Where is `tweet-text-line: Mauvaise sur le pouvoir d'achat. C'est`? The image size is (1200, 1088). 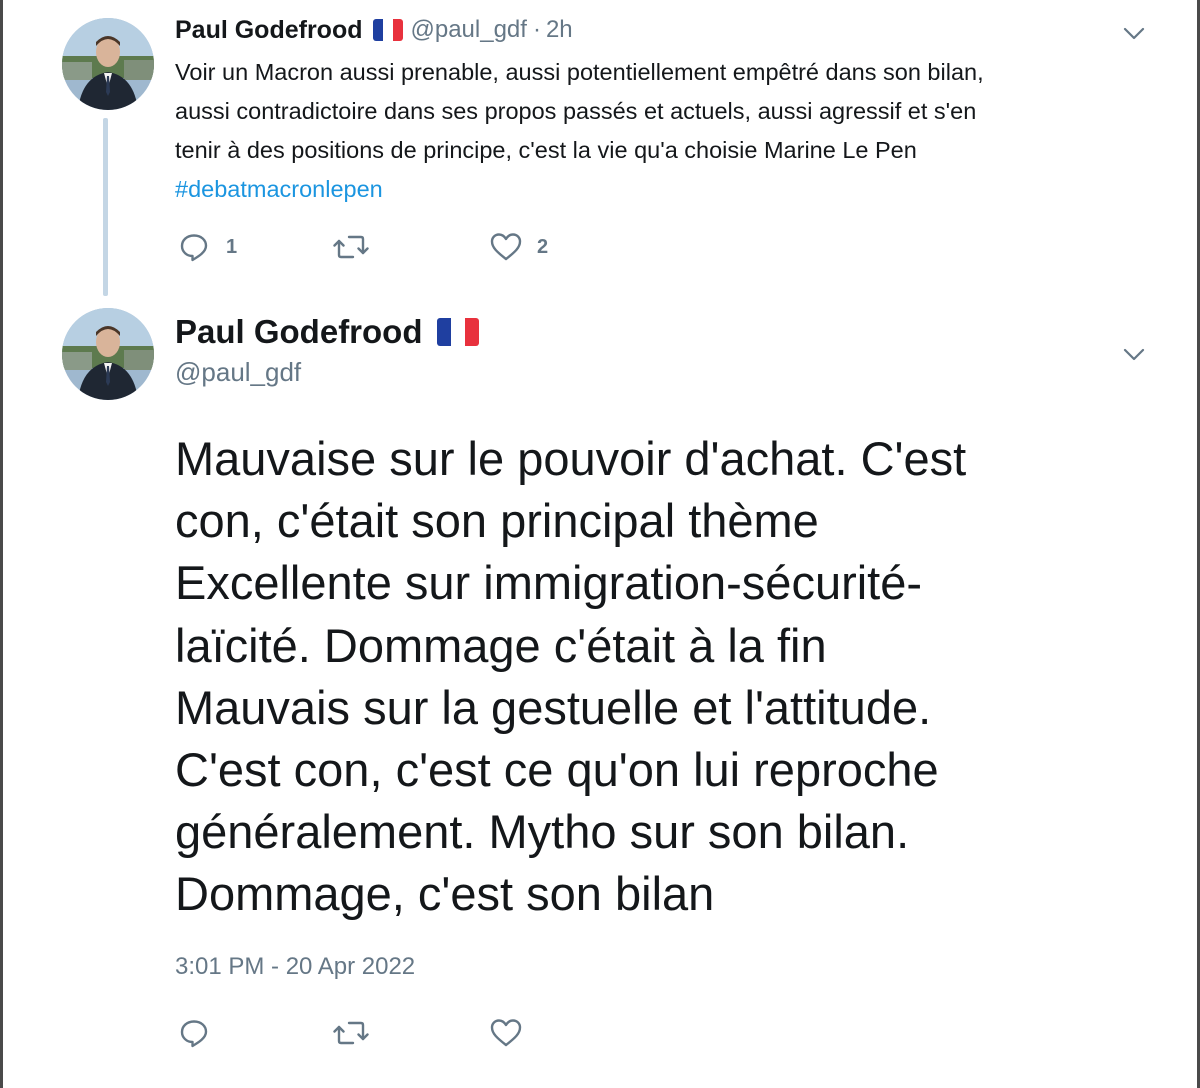
tweet-text-line: Mauvaise sur le pouvoir d'achat. C'est is located at coordinates (571, 458).